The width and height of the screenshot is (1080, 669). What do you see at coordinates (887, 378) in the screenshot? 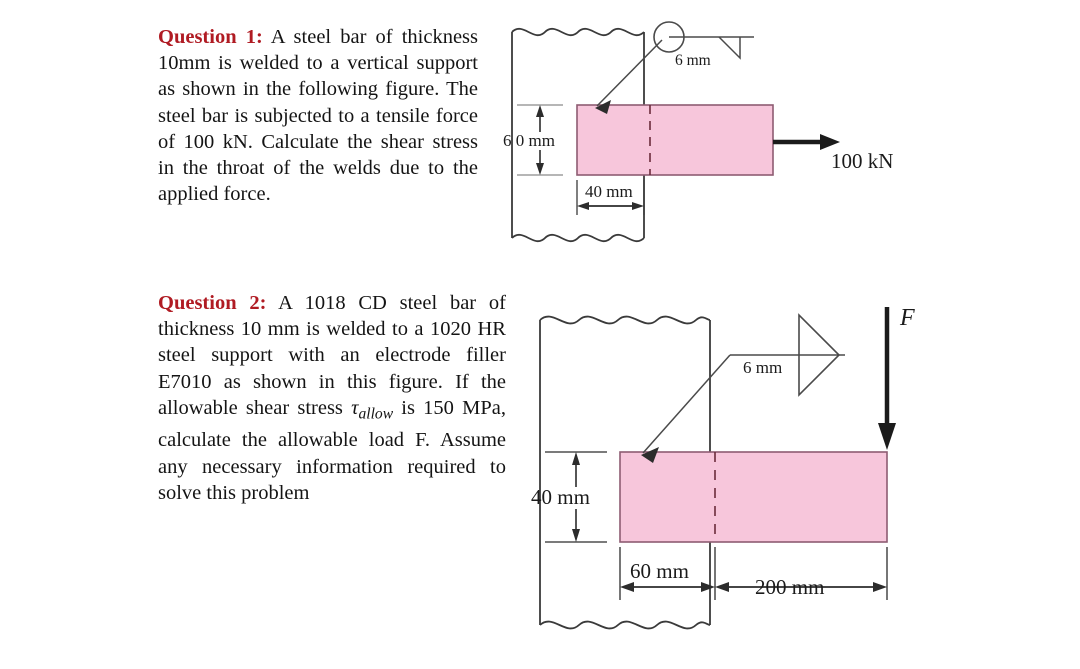
I see `force-arrow-f` at bounding box center [887, 378].